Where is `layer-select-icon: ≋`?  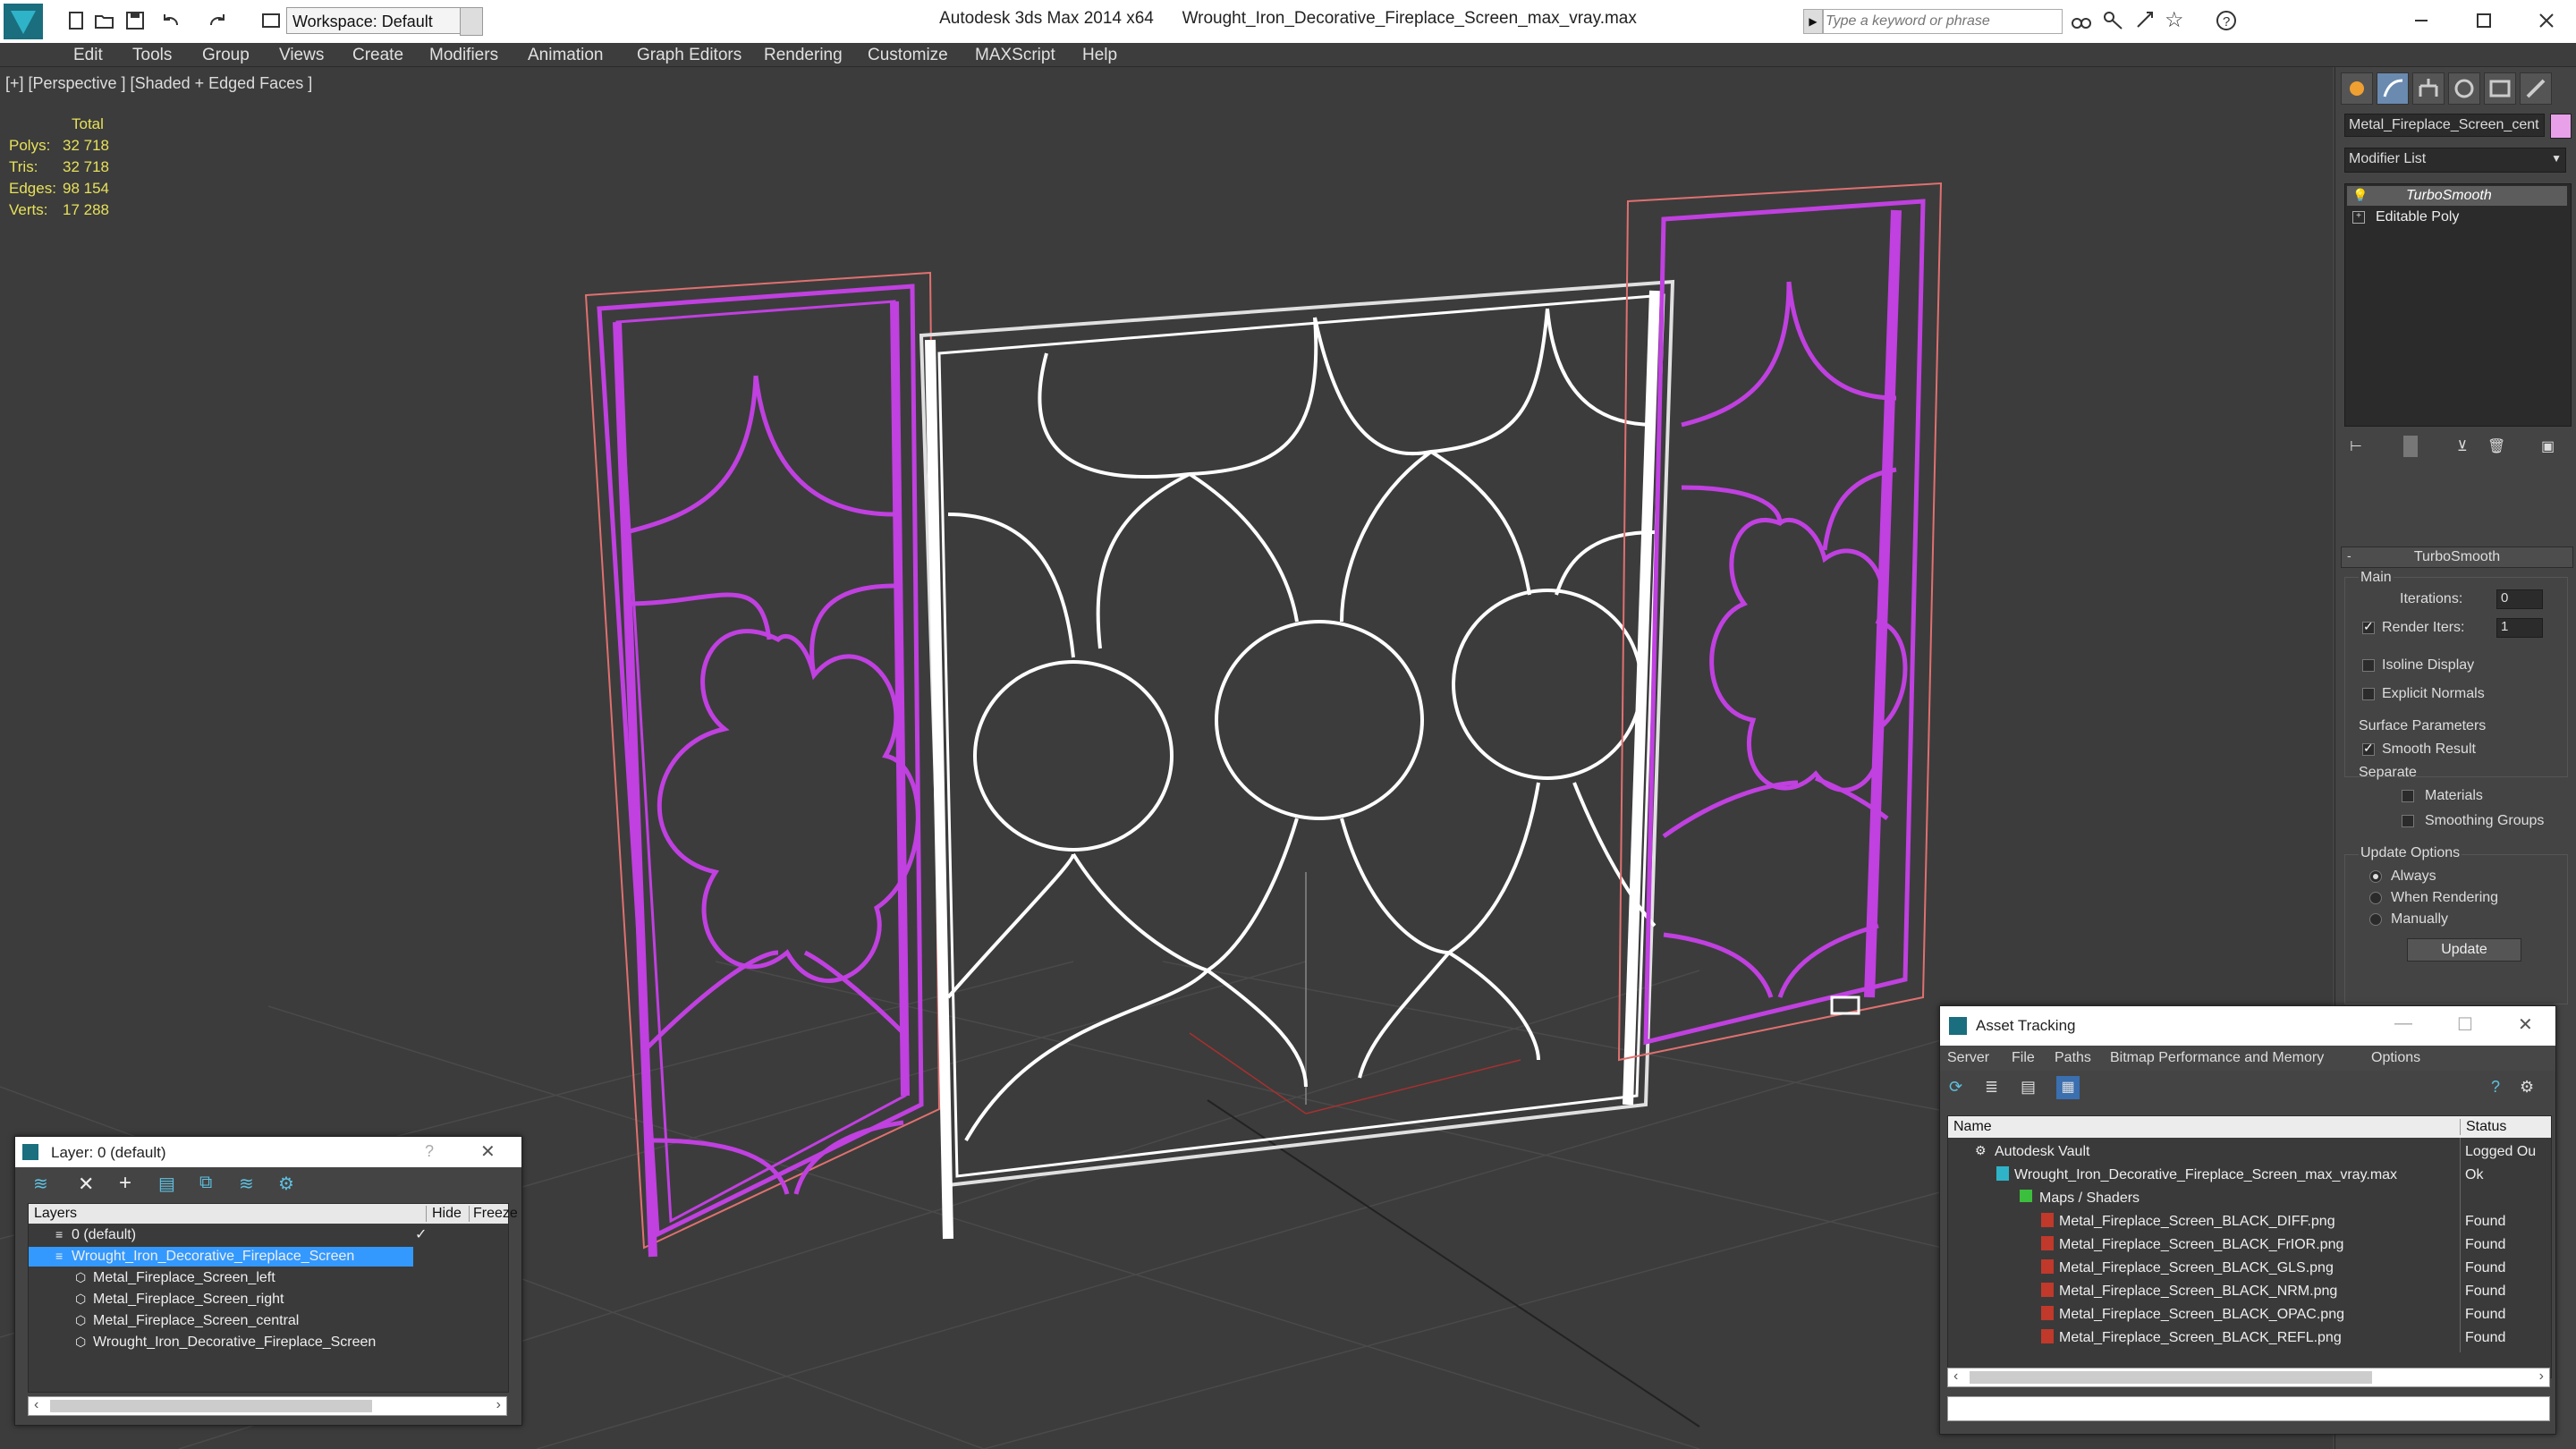
layer-select-icon: ≋ is located at coordinates (40, 1184).